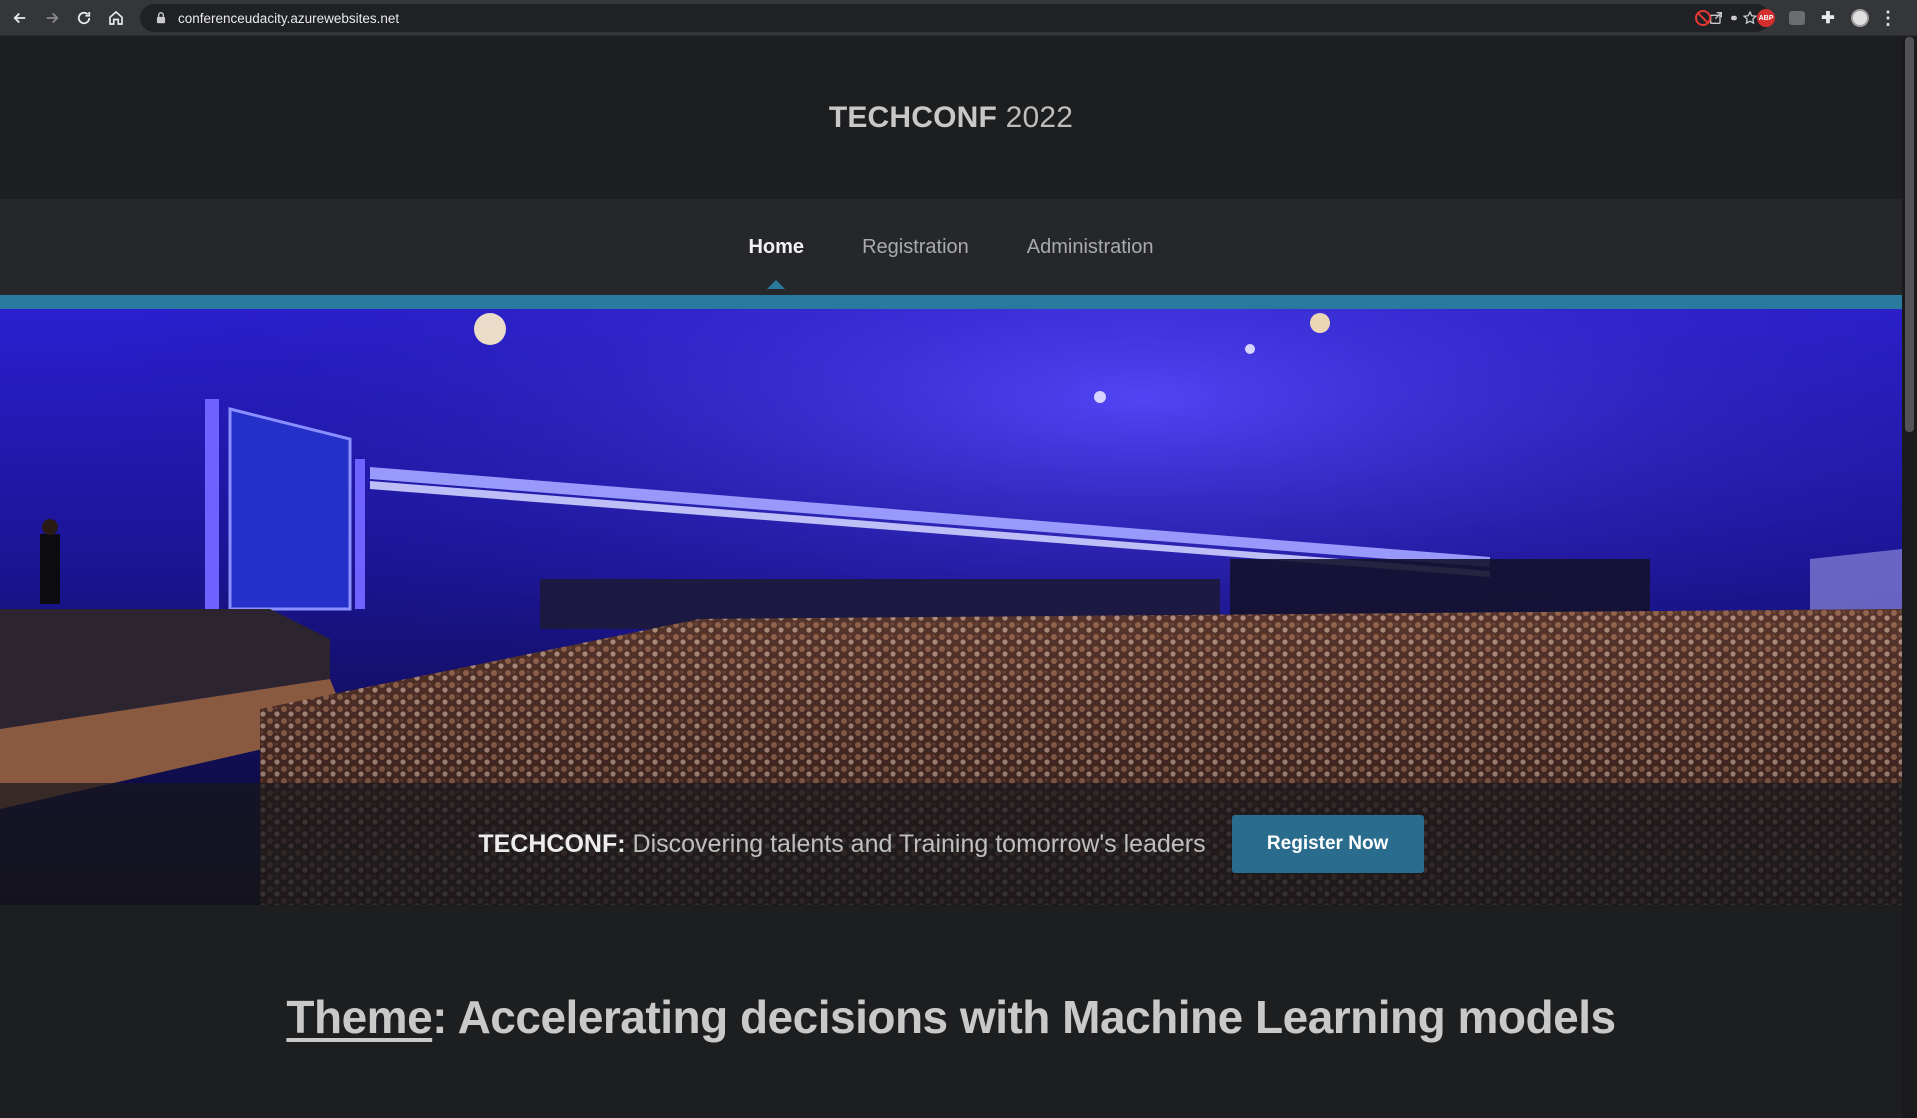 The height and width of the screenshot is (1118, 1917). I want to click on block-extension-icon, so click(1703, 18).